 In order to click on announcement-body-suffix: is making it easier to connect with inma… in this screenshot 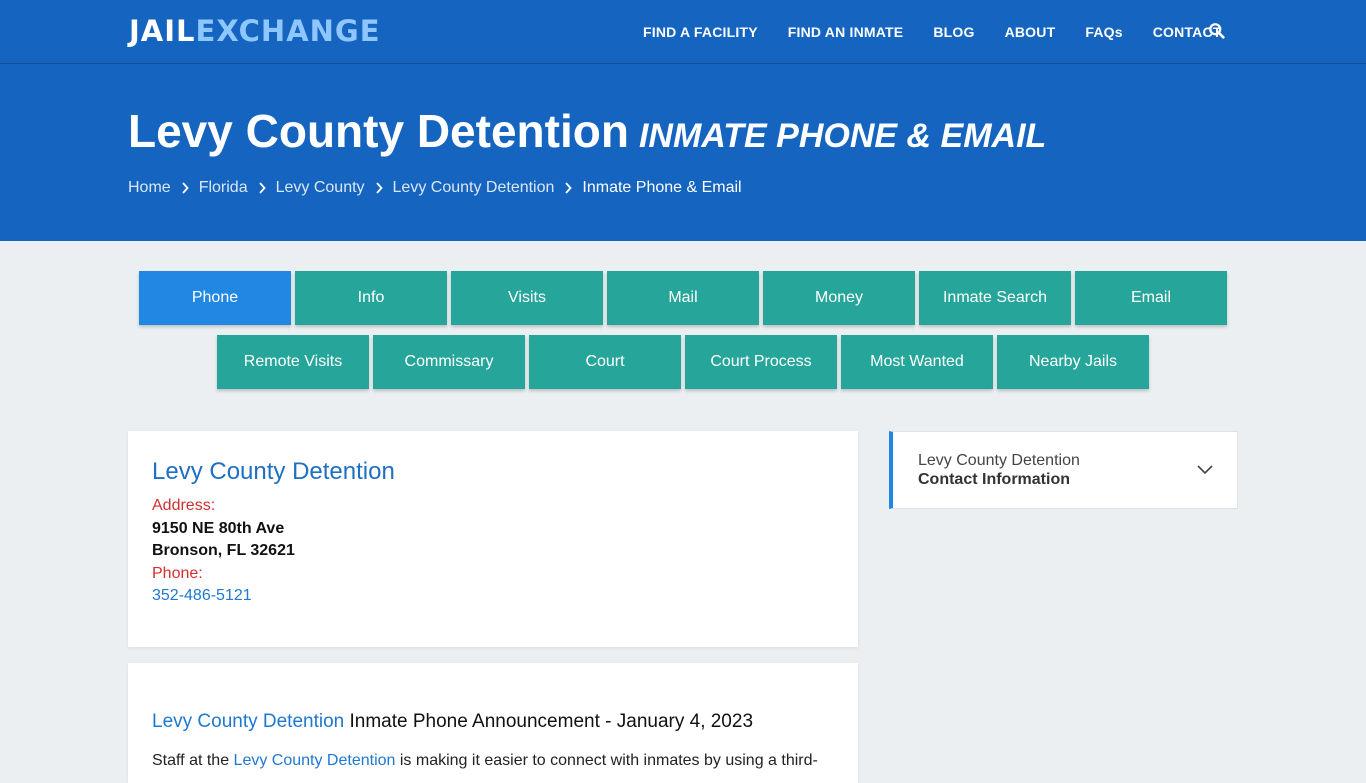, I will do `click(606, 760)`.